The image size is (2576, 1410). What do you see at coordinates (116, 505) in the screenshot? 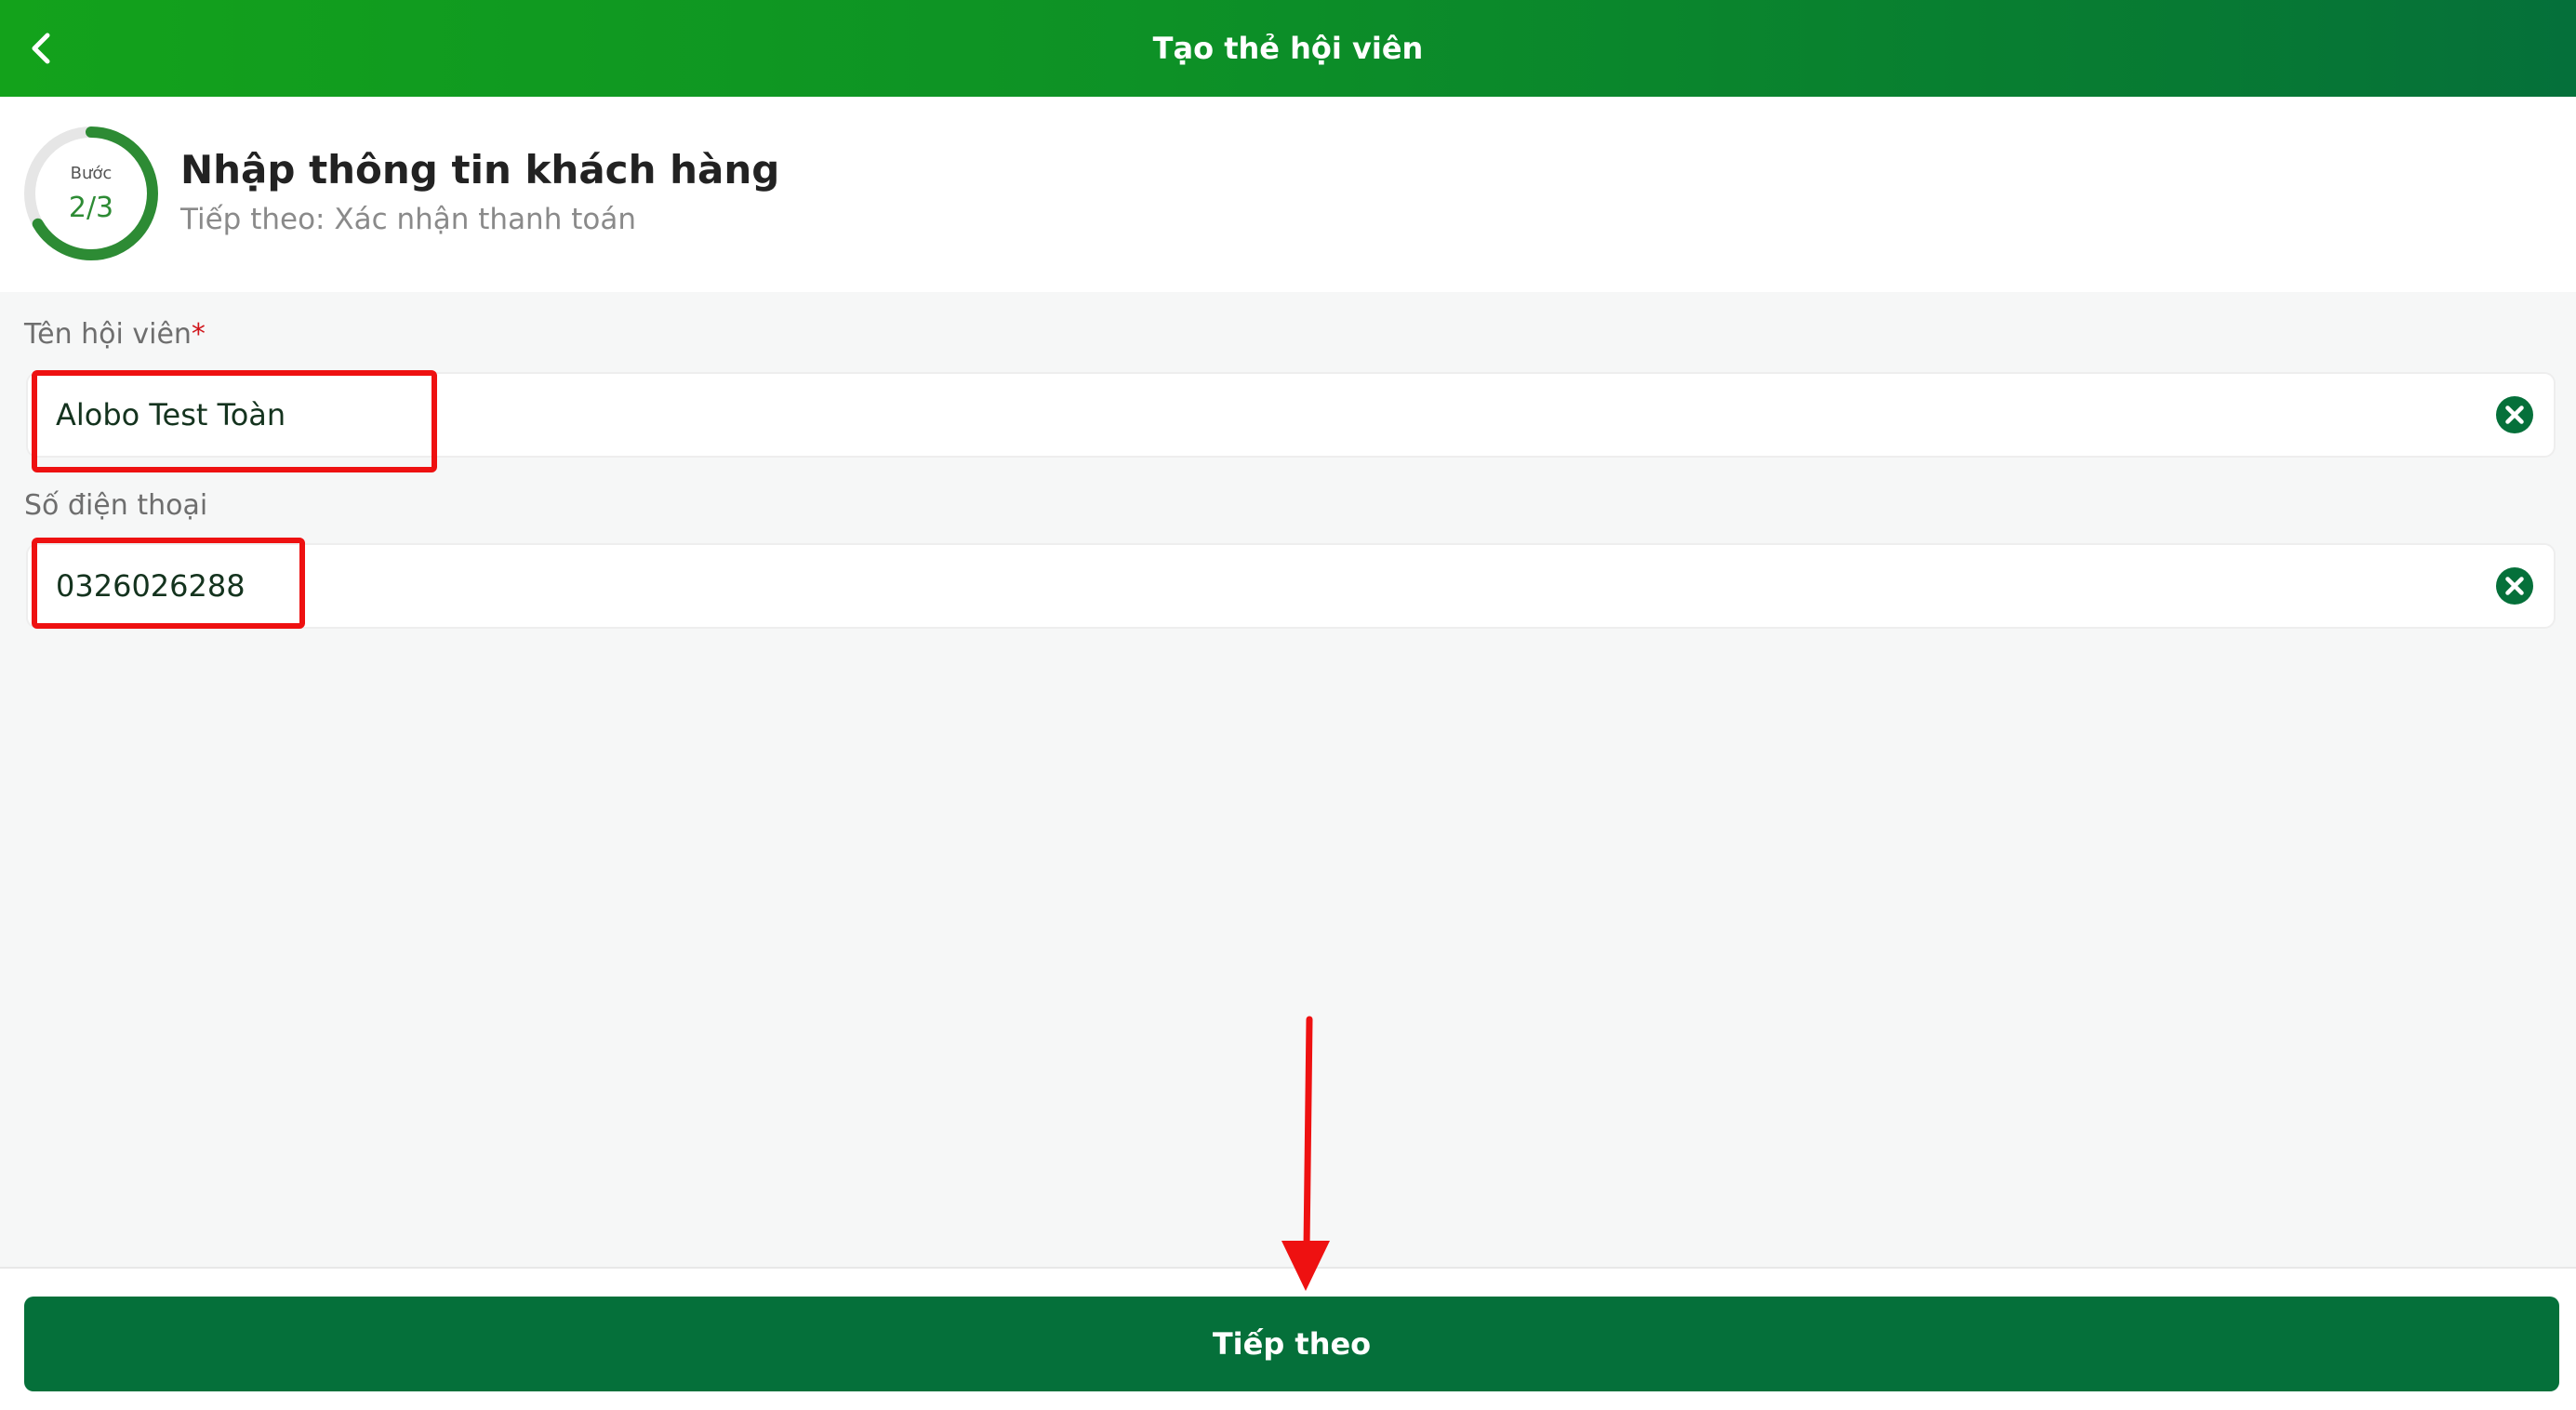
I see `phone-field-label: Số điện thoại` at bounding box center [116, 505].